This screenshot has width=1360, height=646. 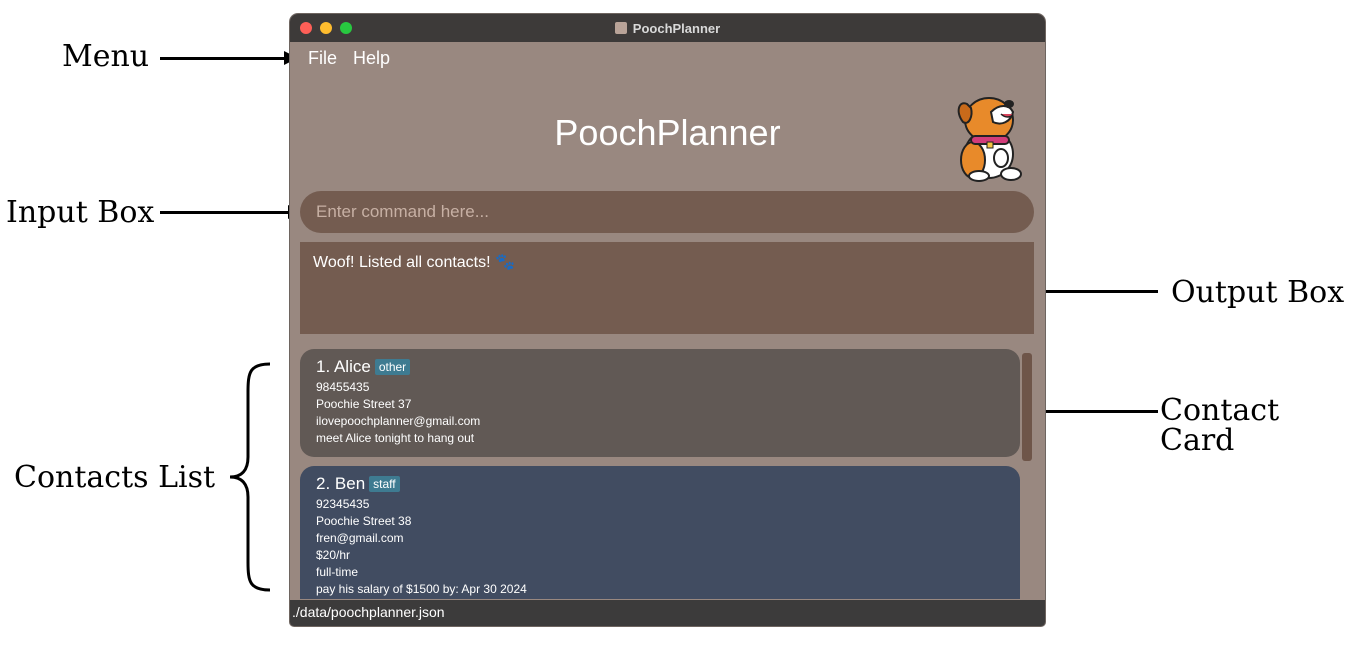 I want to click on app-icon, so click(x=620, y=28).